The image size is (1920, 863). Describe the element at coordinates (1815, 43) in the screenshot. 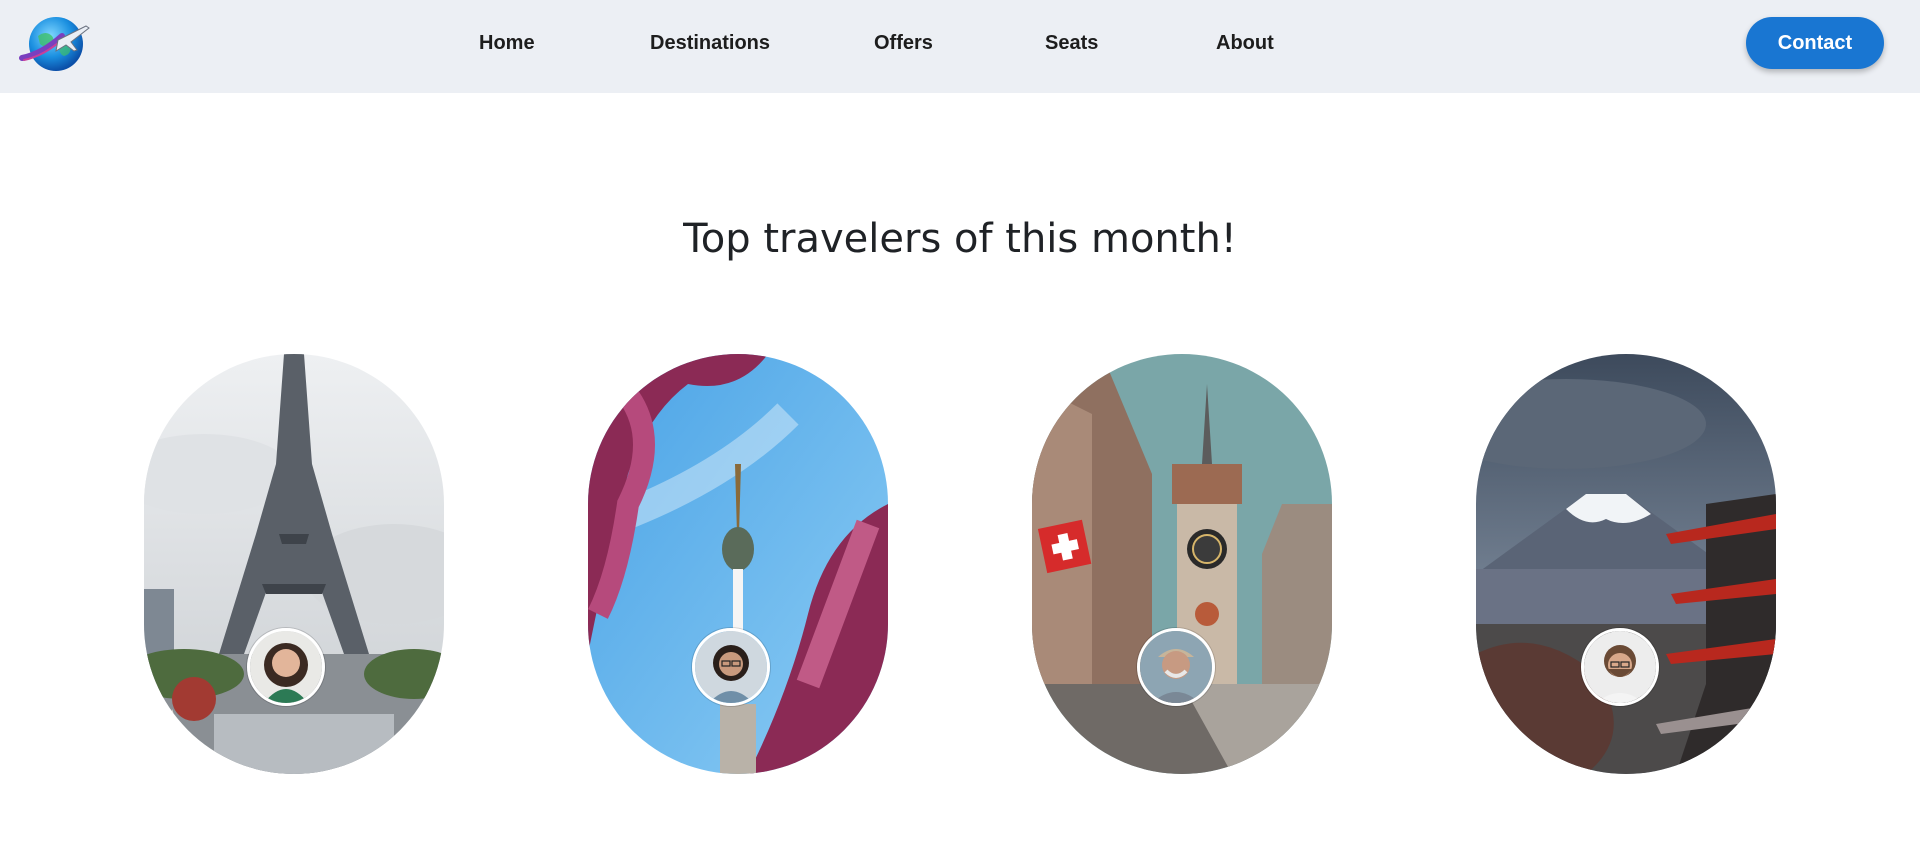

I see `contact-button: Contact` at that location.